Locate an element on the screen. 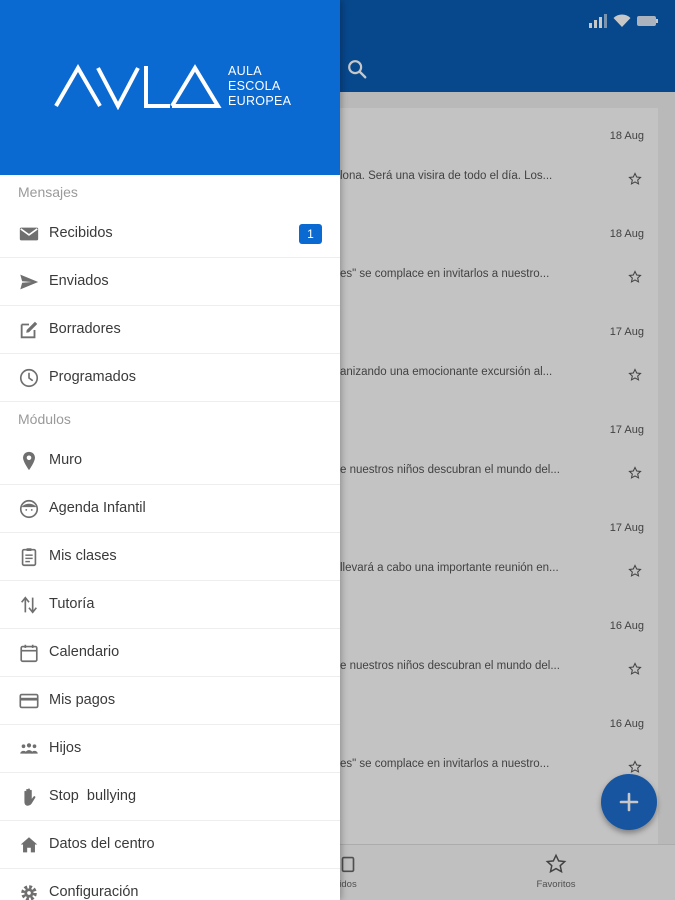 The height and width of the screenshot is (900, 675). logo-line-1: AULA is located at coordinates (245, 71).